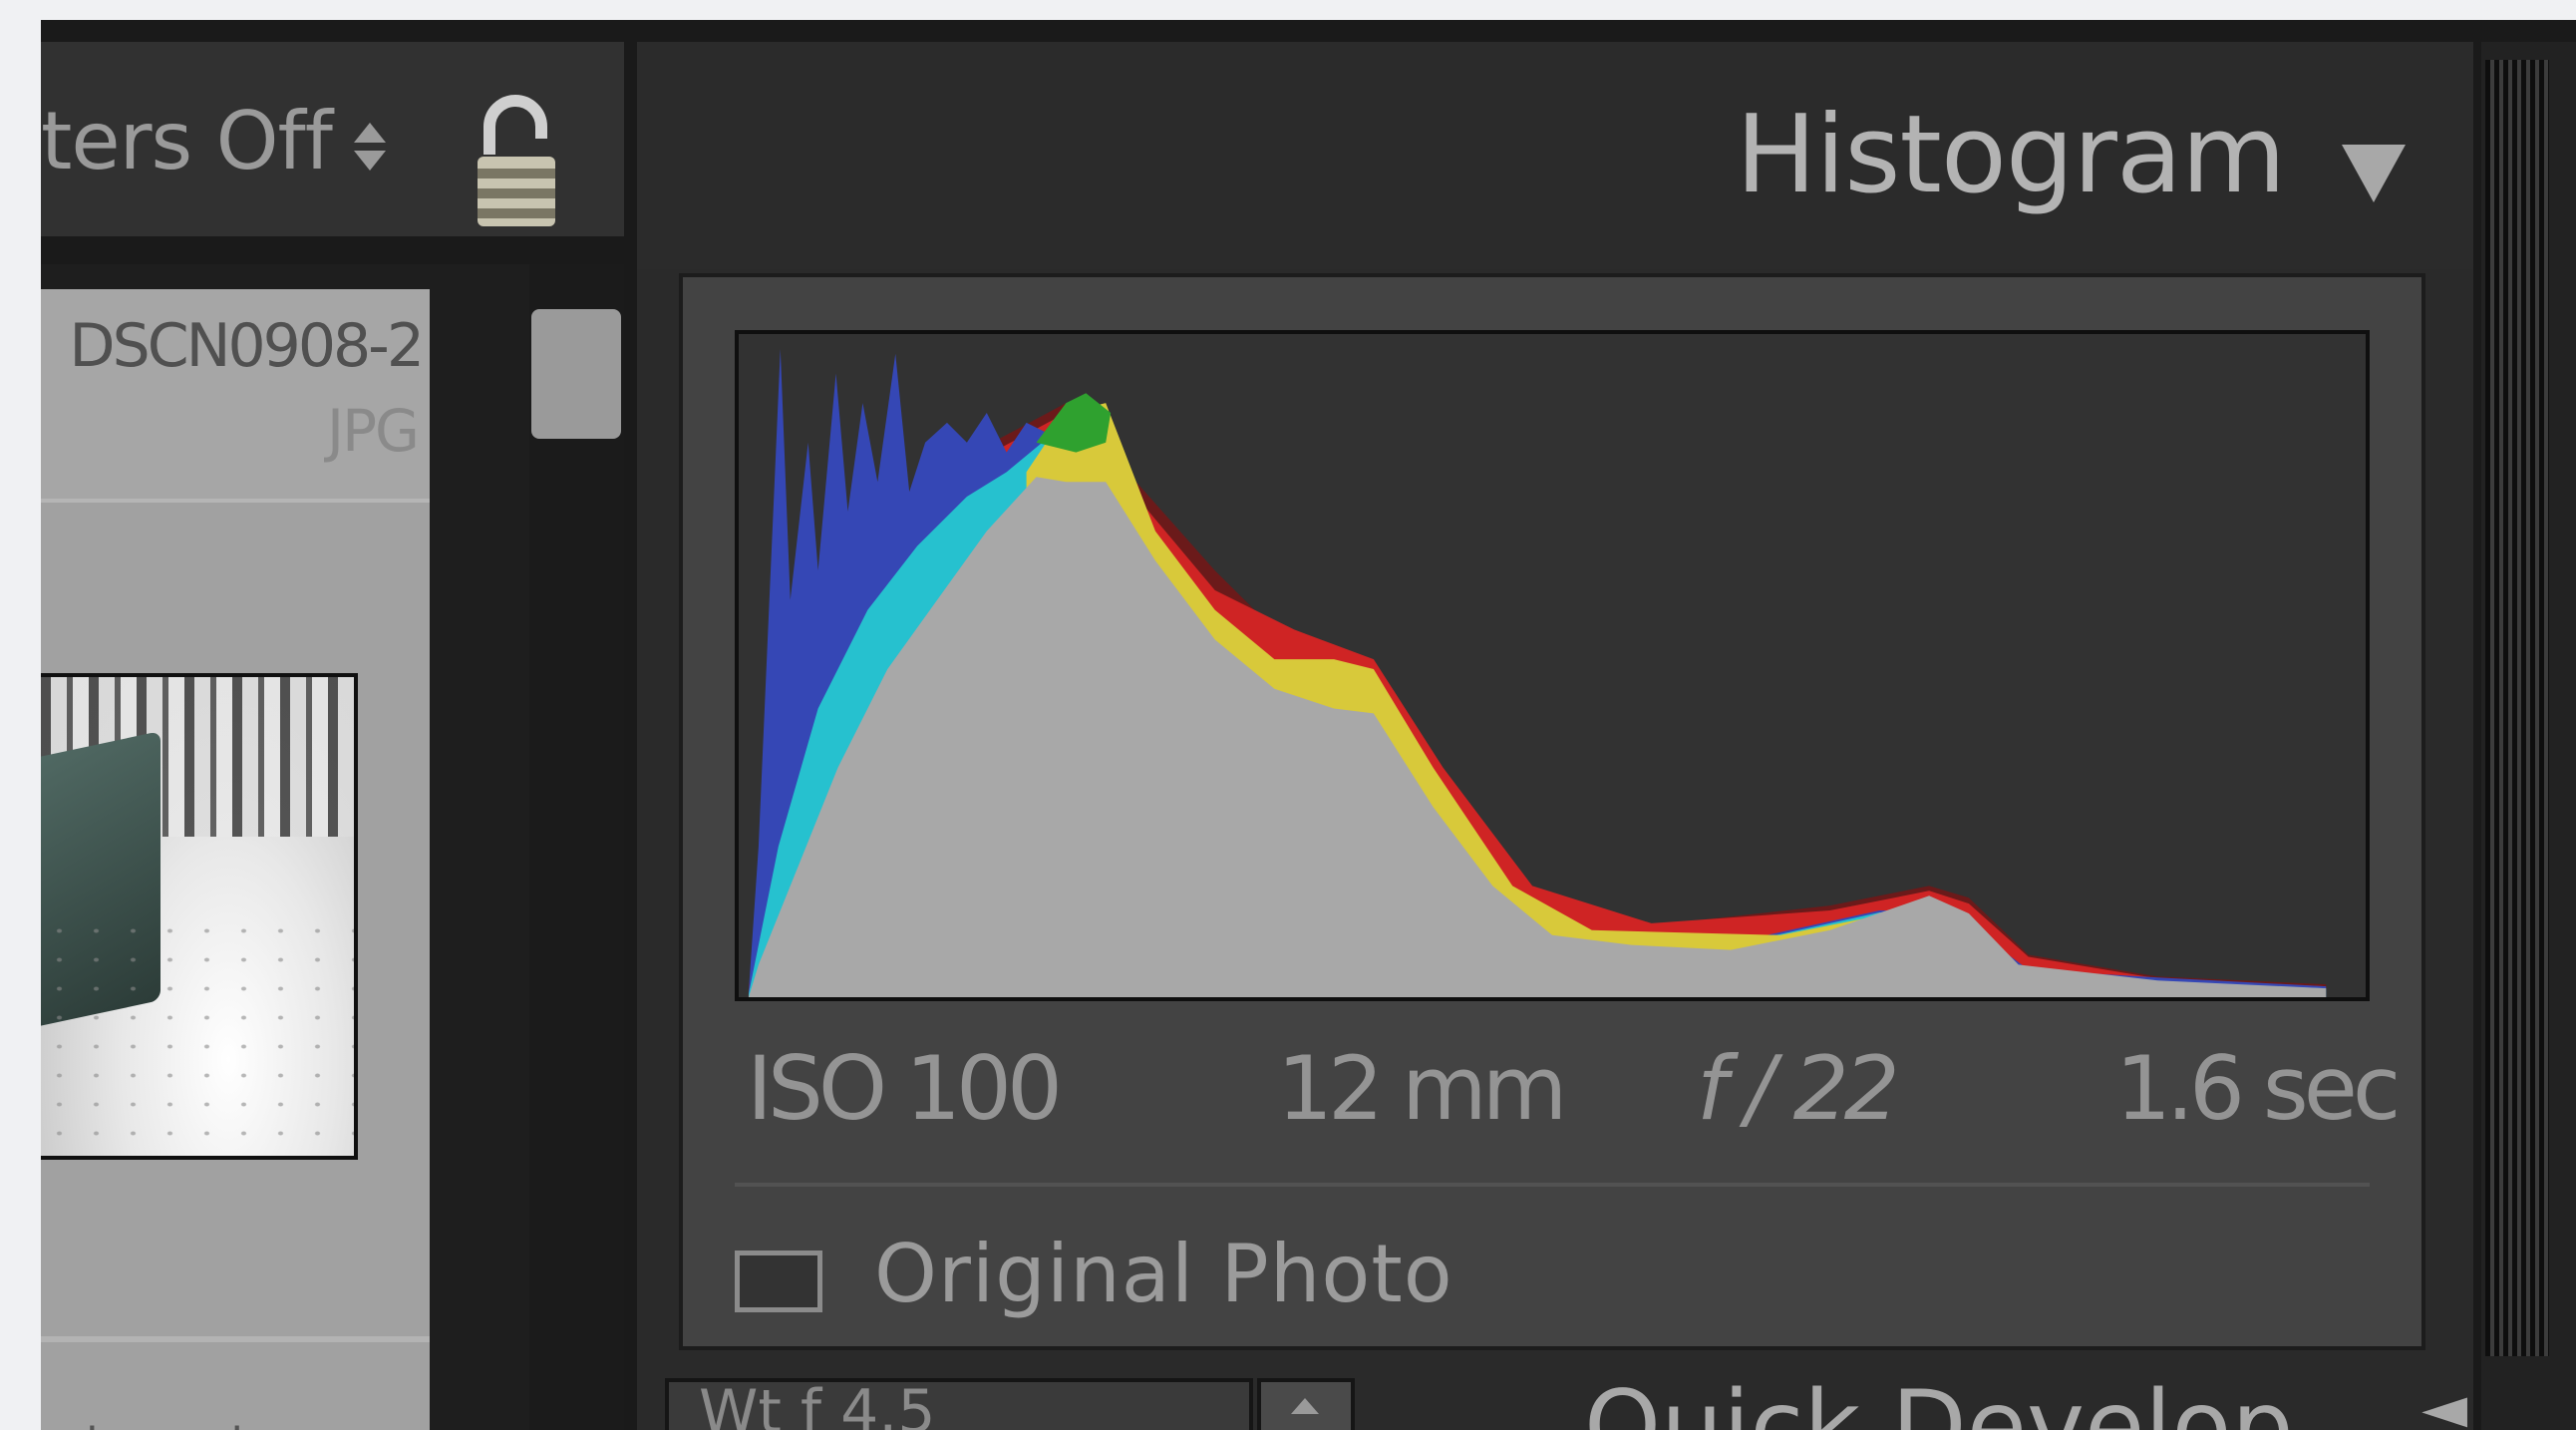 The image size is (2576, 1430). What do you see at coordinates (2258, 1088) in the screenshot?
I see `exif-shutter-speed: 1.6 sec` at bounding box center [2258, 1088].